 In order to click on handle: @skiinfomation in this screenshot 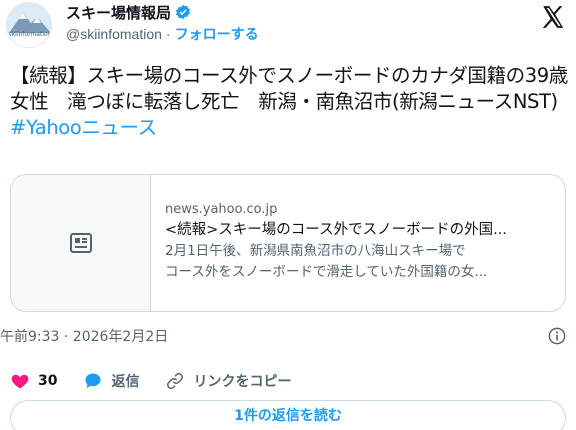, I will do `click(114, 34)`.